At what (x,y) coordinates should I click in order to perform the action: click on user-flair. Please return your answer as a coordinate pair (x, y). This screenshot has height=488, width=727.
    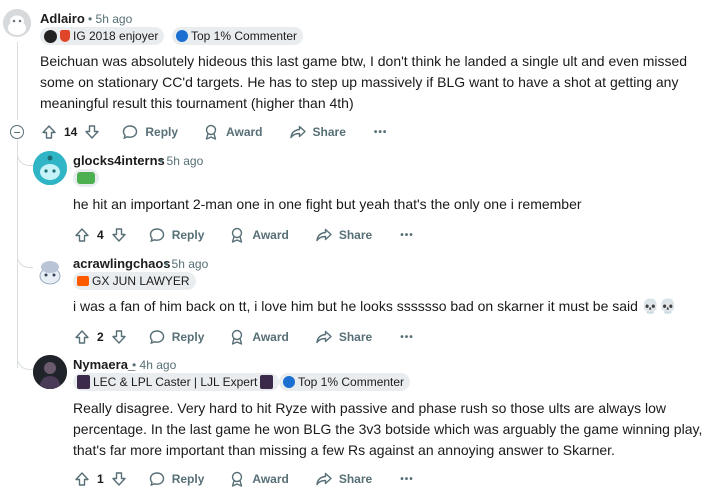
    Looking at the image, I should click on (86, 178).